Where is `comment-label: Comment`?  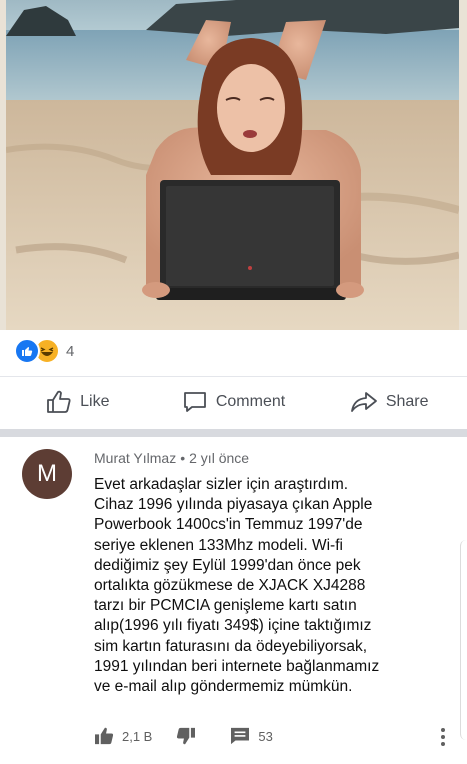
comment-label: Comment is located at coordinates (250, 401).